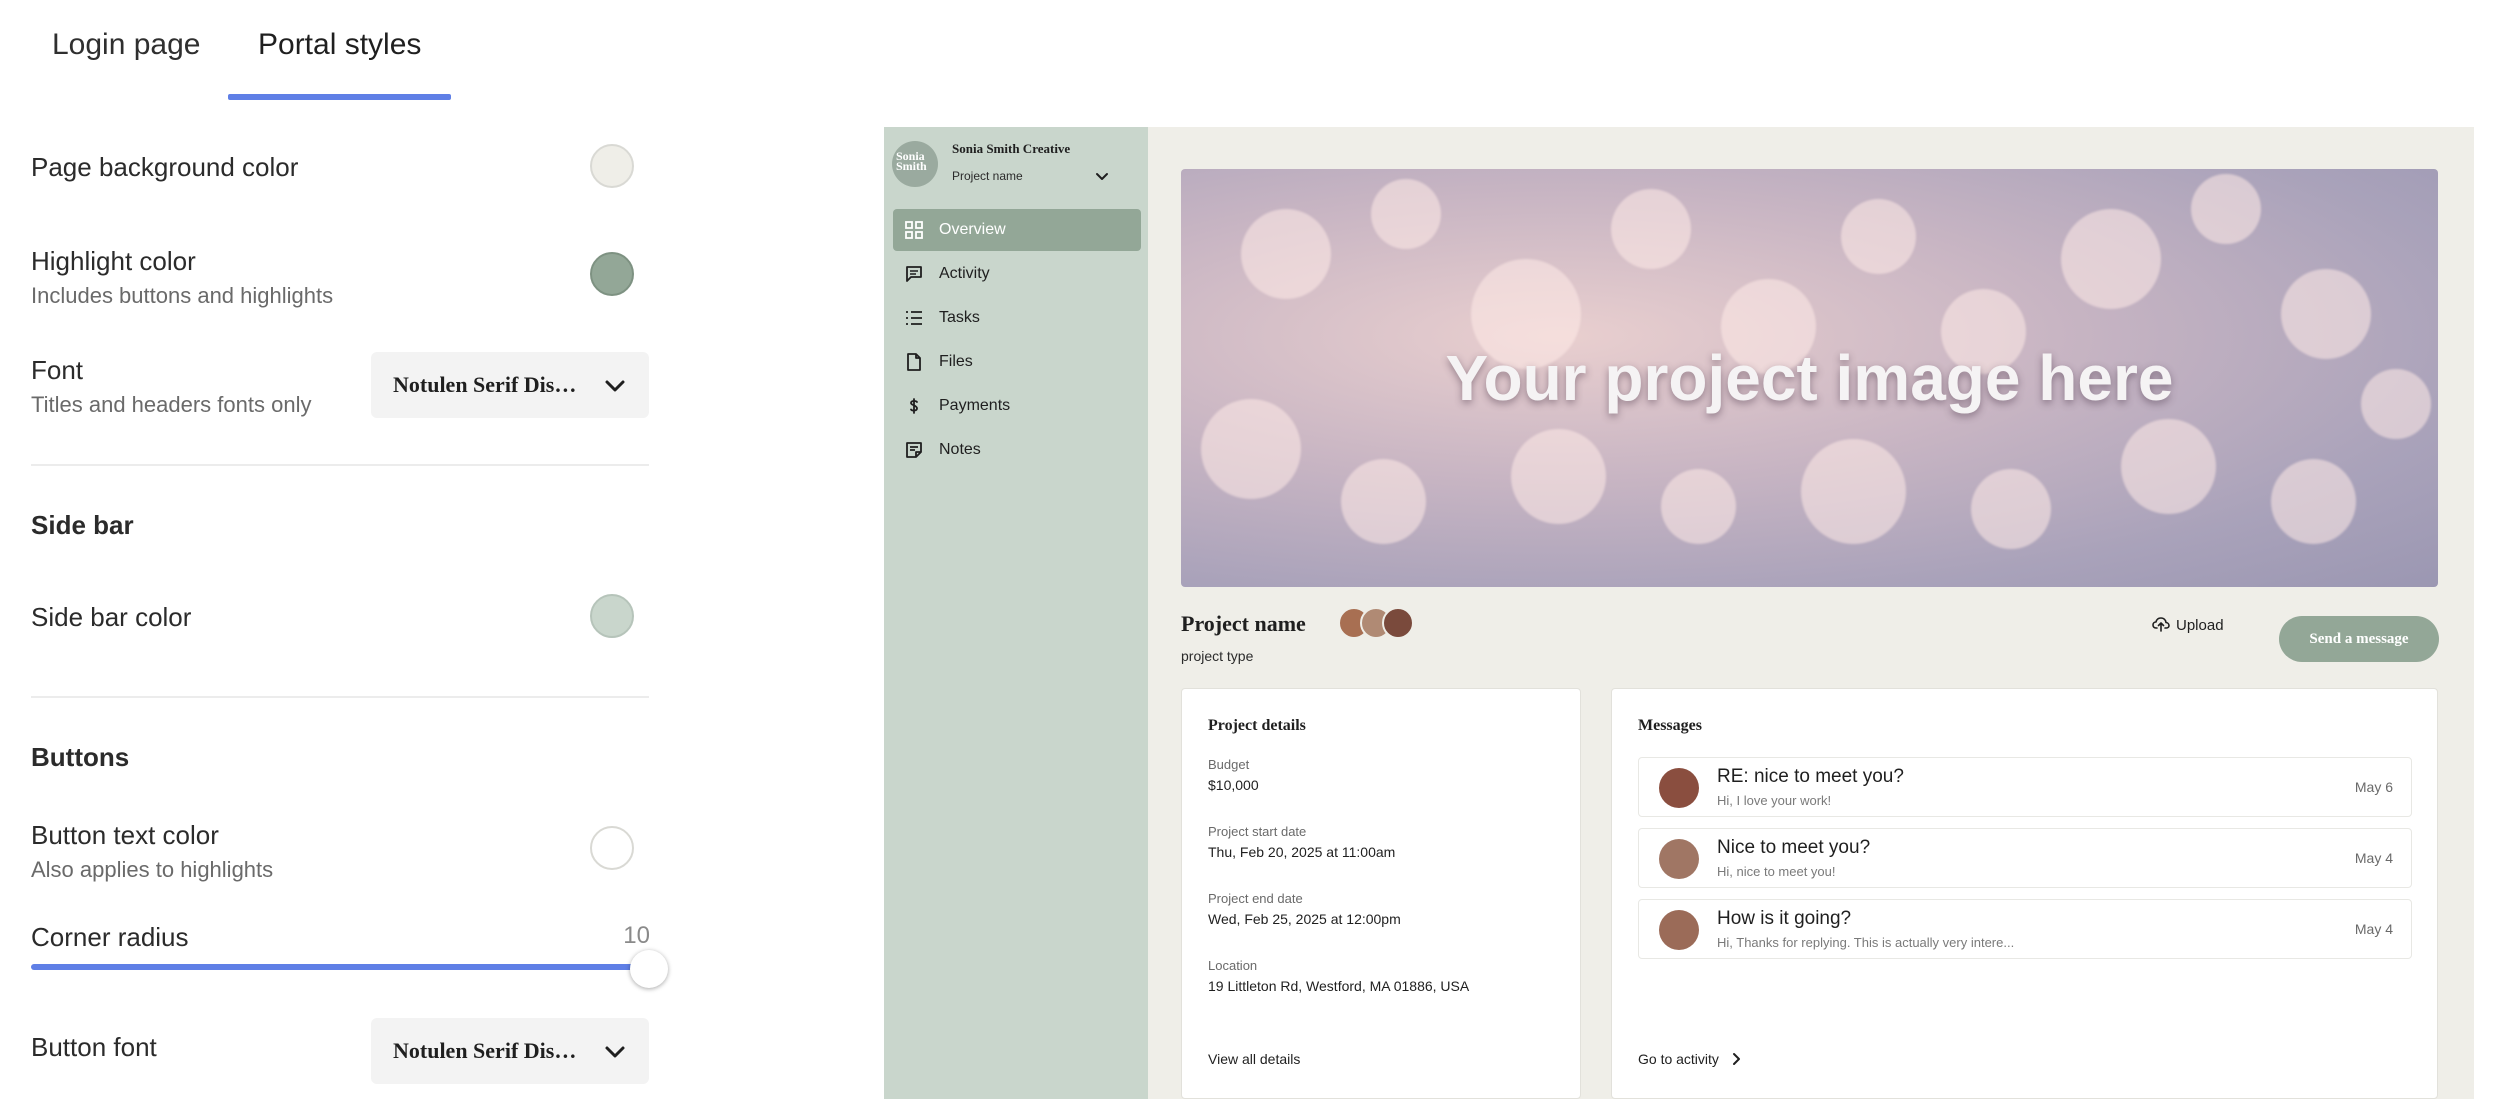 This screenshot has height=1113, width=2500. What do you see at coordinates (340, 64) in the screenshot?
I see `tab-portal-styles: Portal styles` at bounding box center [340, 64].